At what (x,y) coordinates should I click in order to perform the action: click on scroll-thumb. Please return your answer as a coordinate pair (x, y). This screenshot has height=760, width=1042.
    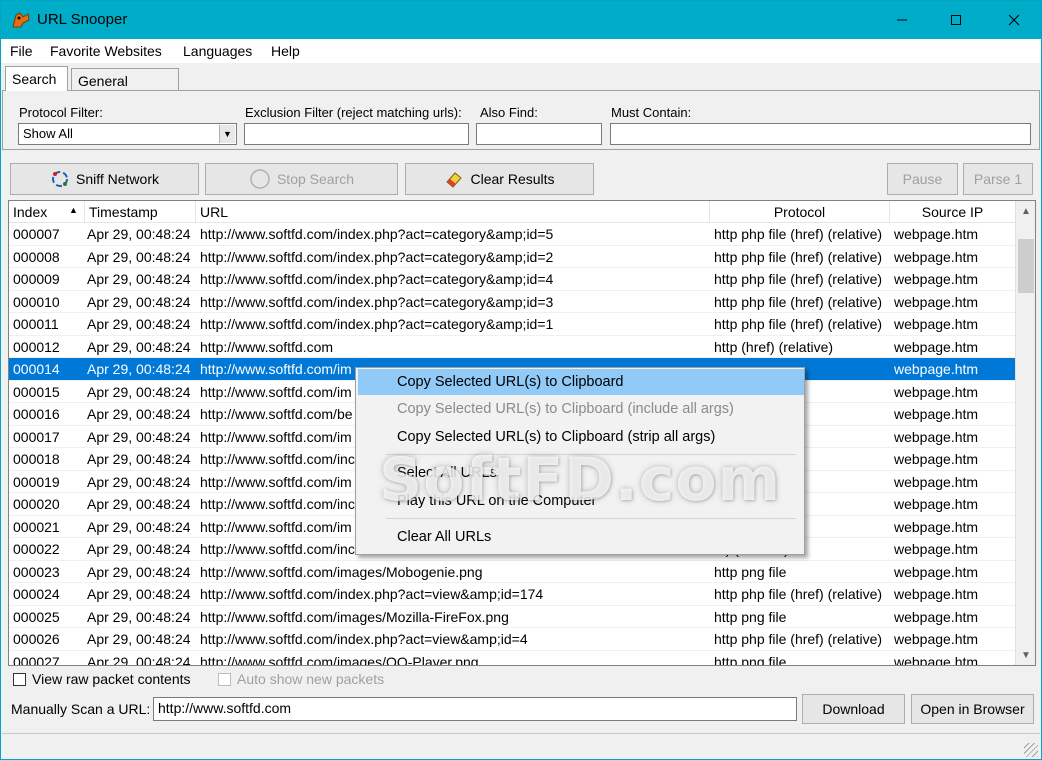
    Looking at the image, I should click on (1026, 266).